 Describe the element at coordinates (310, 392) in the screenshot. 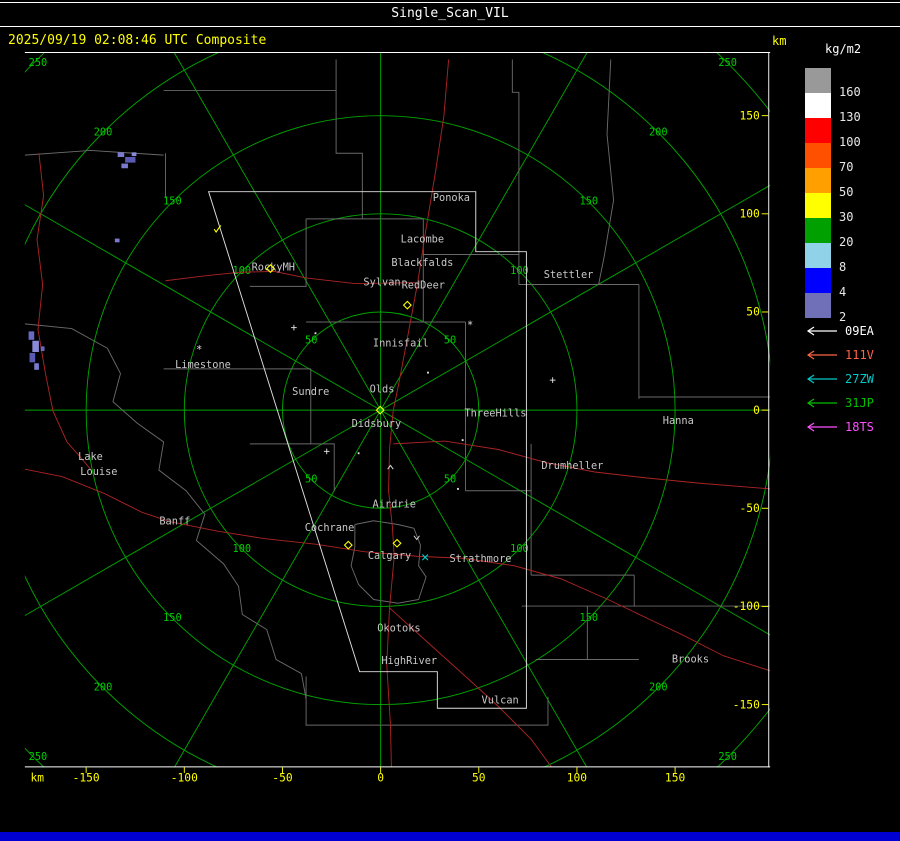

I see `place-label: Sundre` at that location.